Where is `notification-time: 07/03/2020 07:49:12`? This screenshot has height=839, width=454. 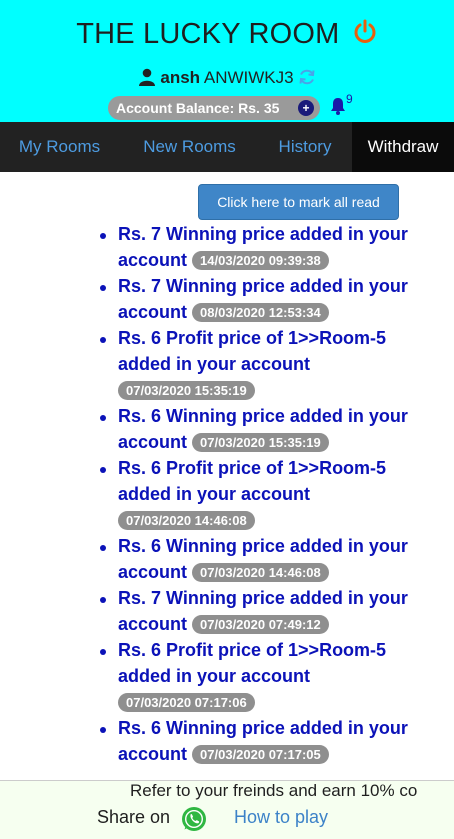 notification-time: 07/03/2020 07:49:12 is located at coordinates (260, 624).